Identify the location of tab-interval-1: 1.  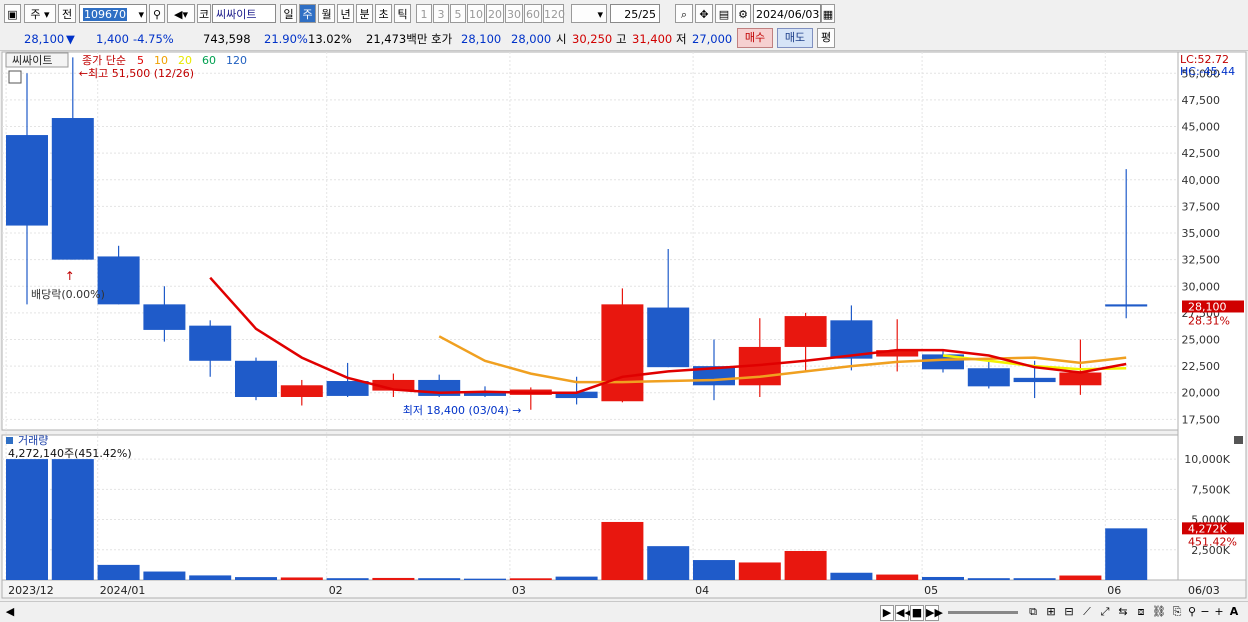
(424, 13).